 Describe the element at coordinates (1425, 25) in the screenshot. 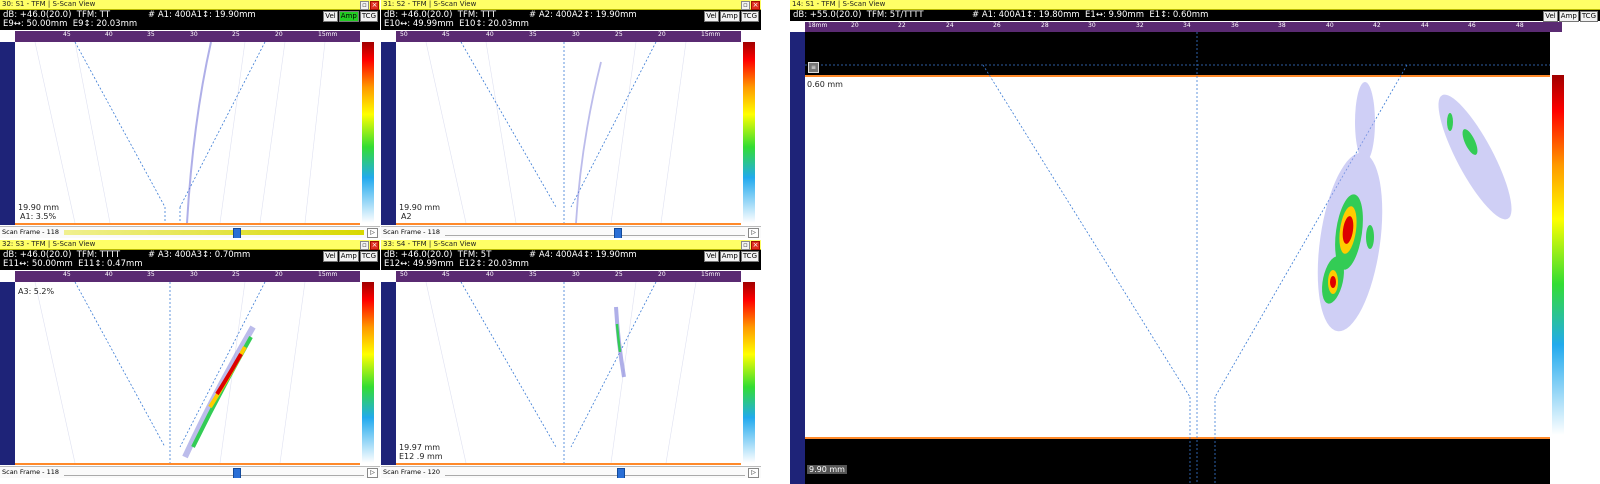

I see `ruler-label: 44` at that location.